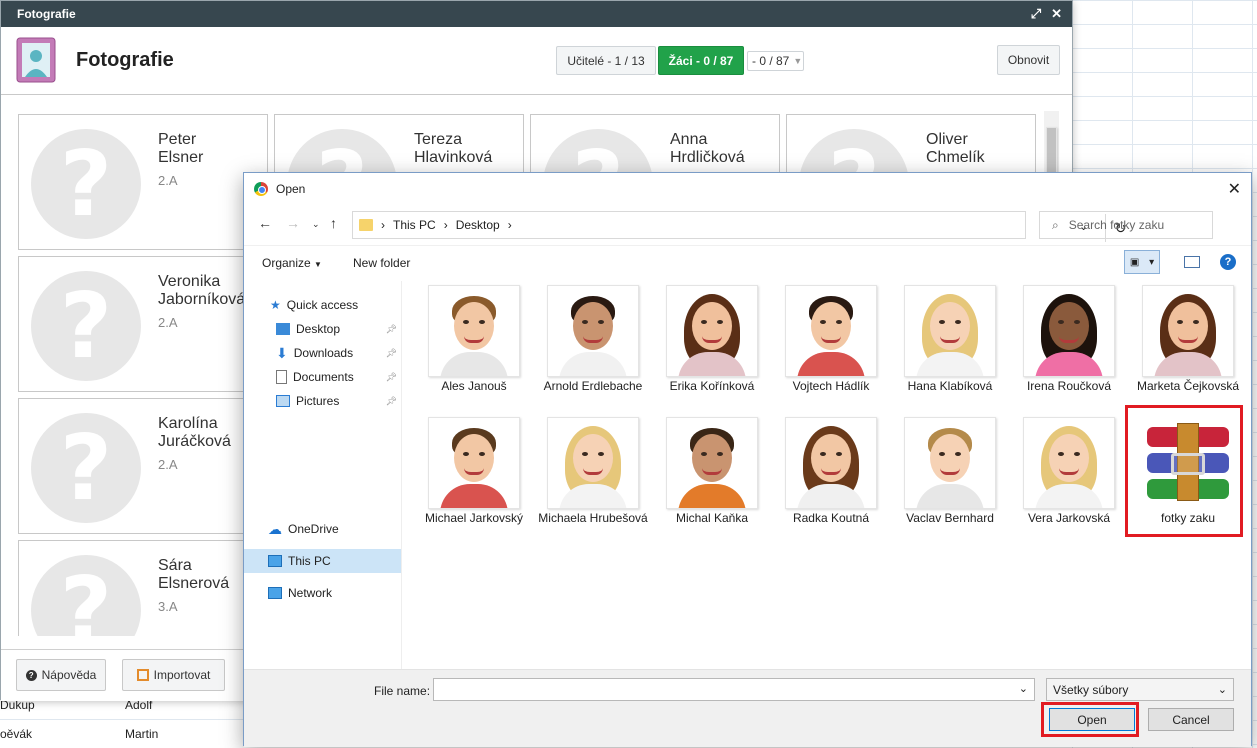  What do you see at coordinates (712, 471) in the screenshot?
I see `file-item: Michal Kaňka` at bounding box center [712, 471].